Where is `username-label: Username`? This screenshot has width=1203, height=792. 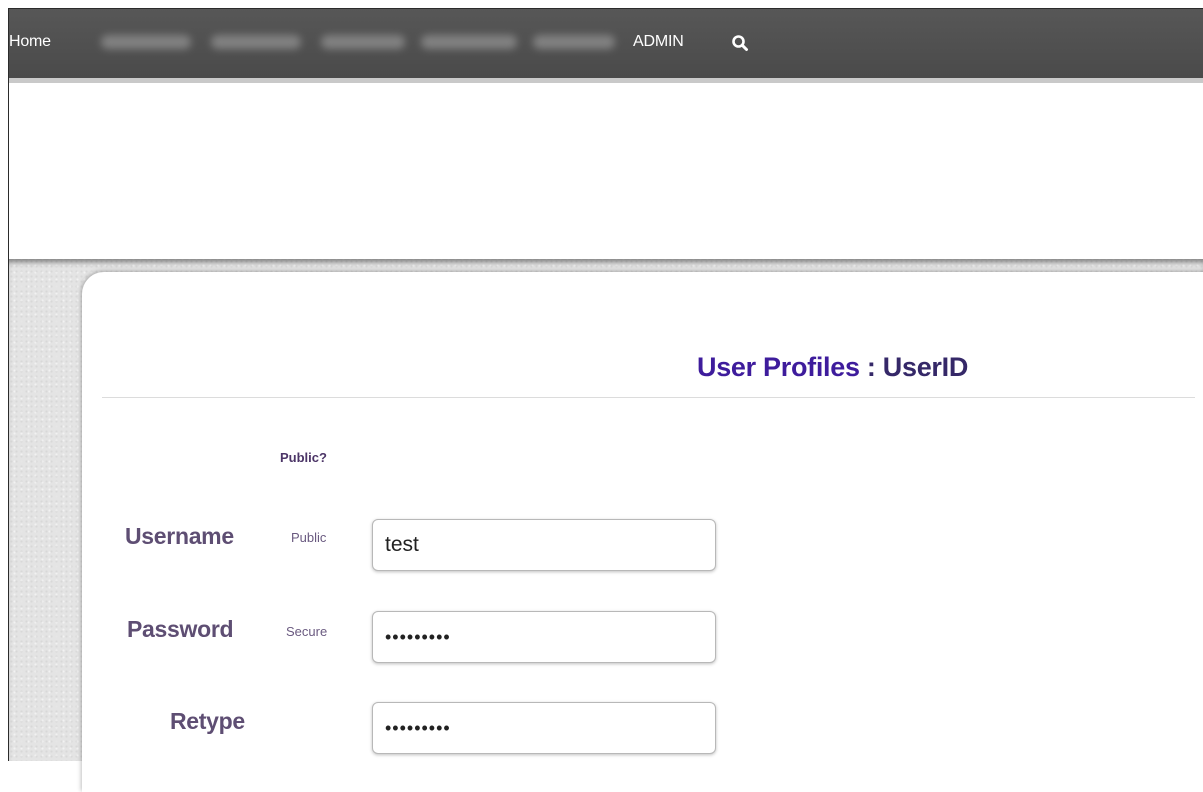 username-label: Username is located at coordinates (179, 536).